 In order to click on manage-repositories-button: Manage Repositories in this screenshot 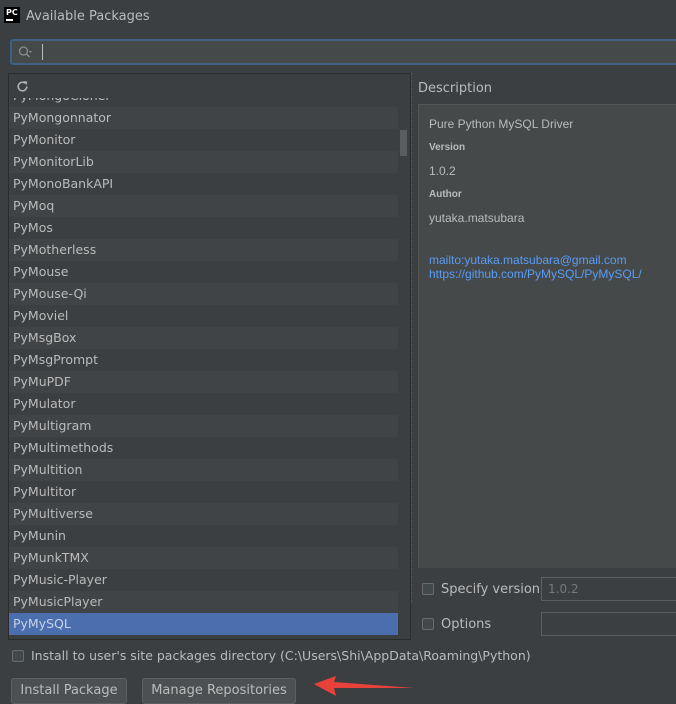, I will do `click(219, 691)`.